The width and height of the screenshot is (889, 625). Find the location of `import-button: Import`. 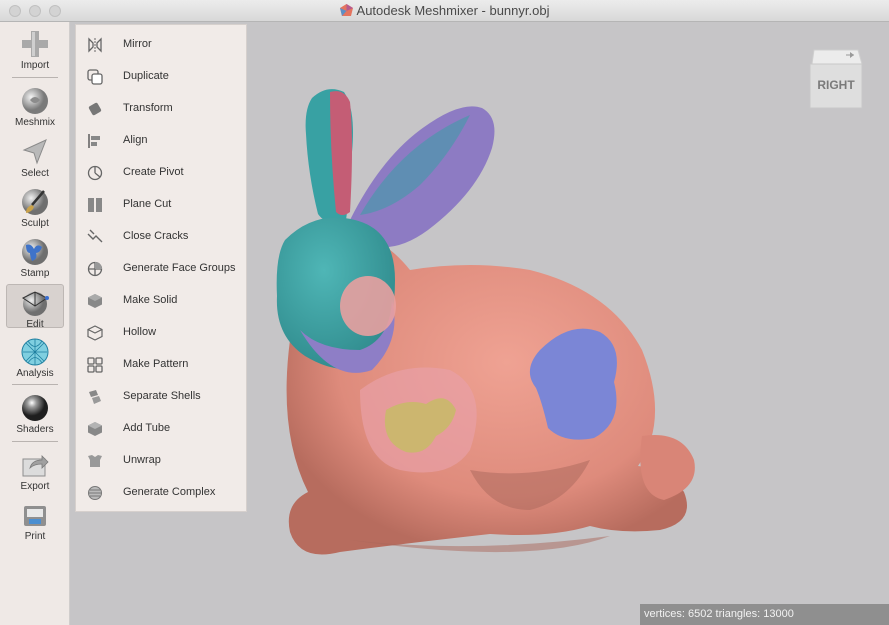

import-button: Import is located at coordinates (35, 50).